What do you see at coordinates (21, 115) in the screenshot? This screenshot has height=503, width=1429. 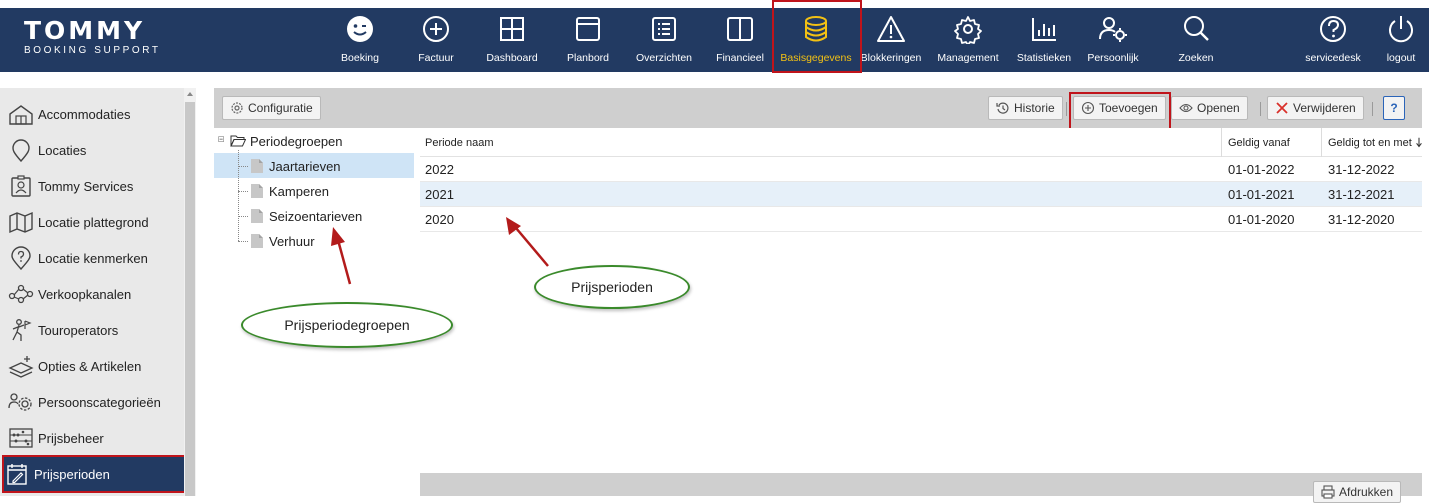 I see `house-icon` at bounding box center [21, 115].